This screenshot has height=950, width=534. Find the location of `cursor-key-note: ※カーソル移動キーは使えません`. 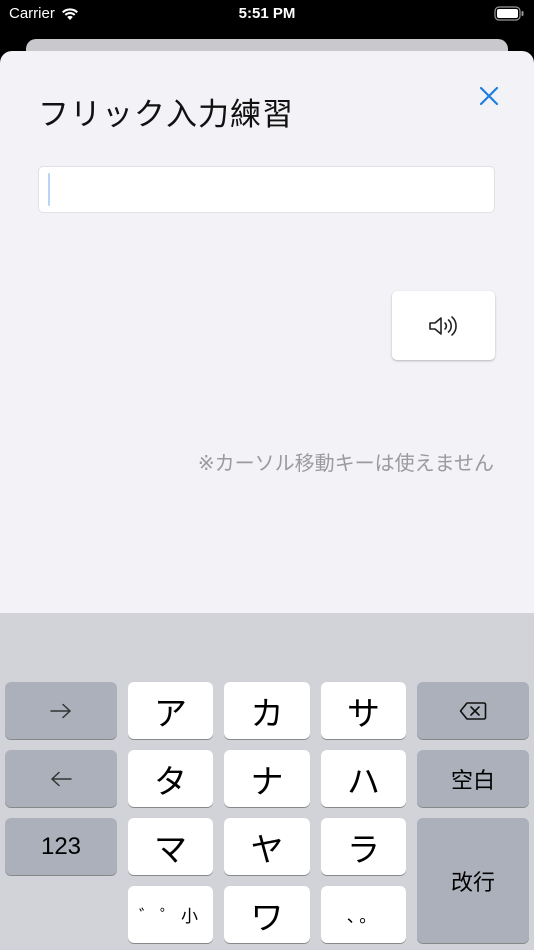

cursor-key-note: ※カーソル移動キーは使えません is located at coordinates (345, 463).